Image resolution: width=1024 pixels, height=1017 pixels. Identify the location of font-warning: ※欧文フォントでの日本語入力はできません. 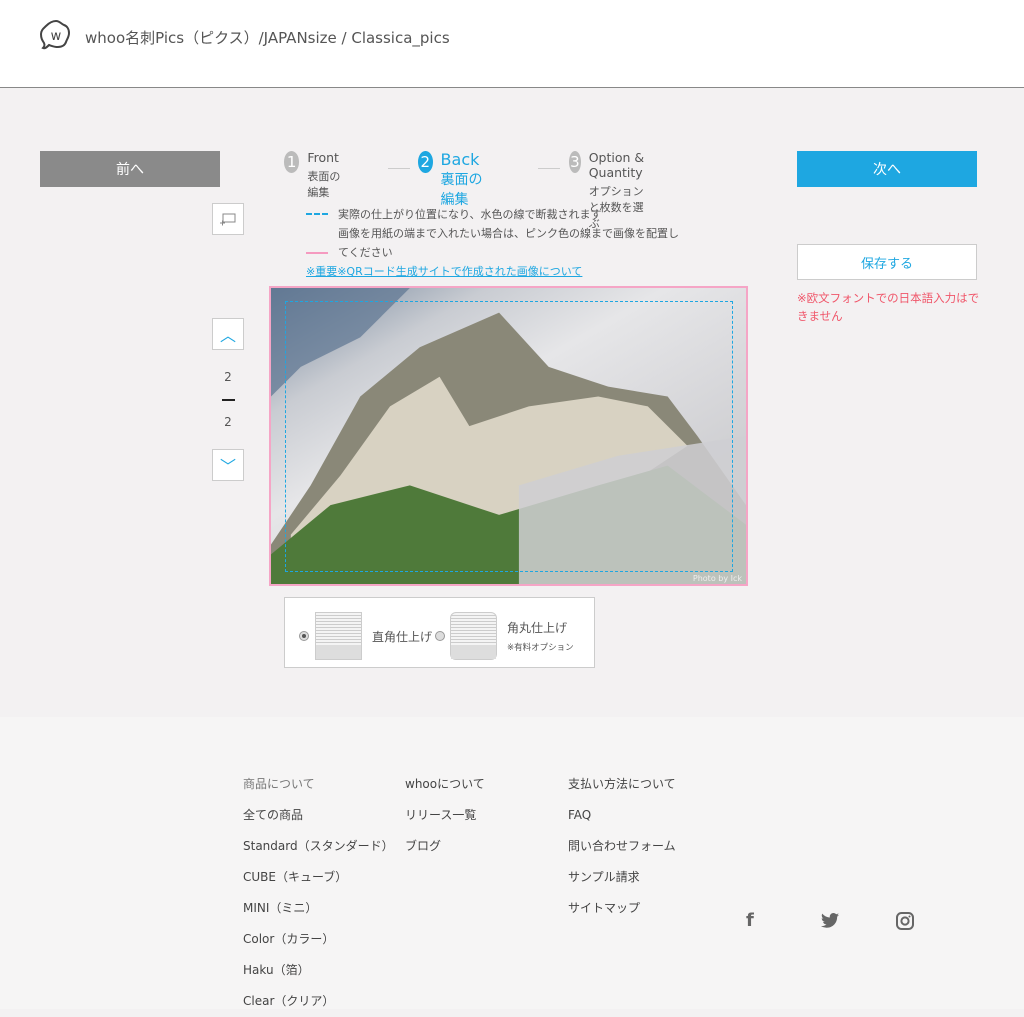
(888, 307).